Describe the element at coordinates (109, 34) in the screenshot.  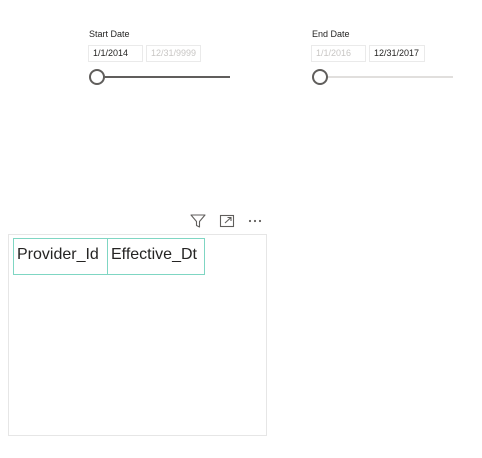
I see `start-date-title: Start Date` at that location.